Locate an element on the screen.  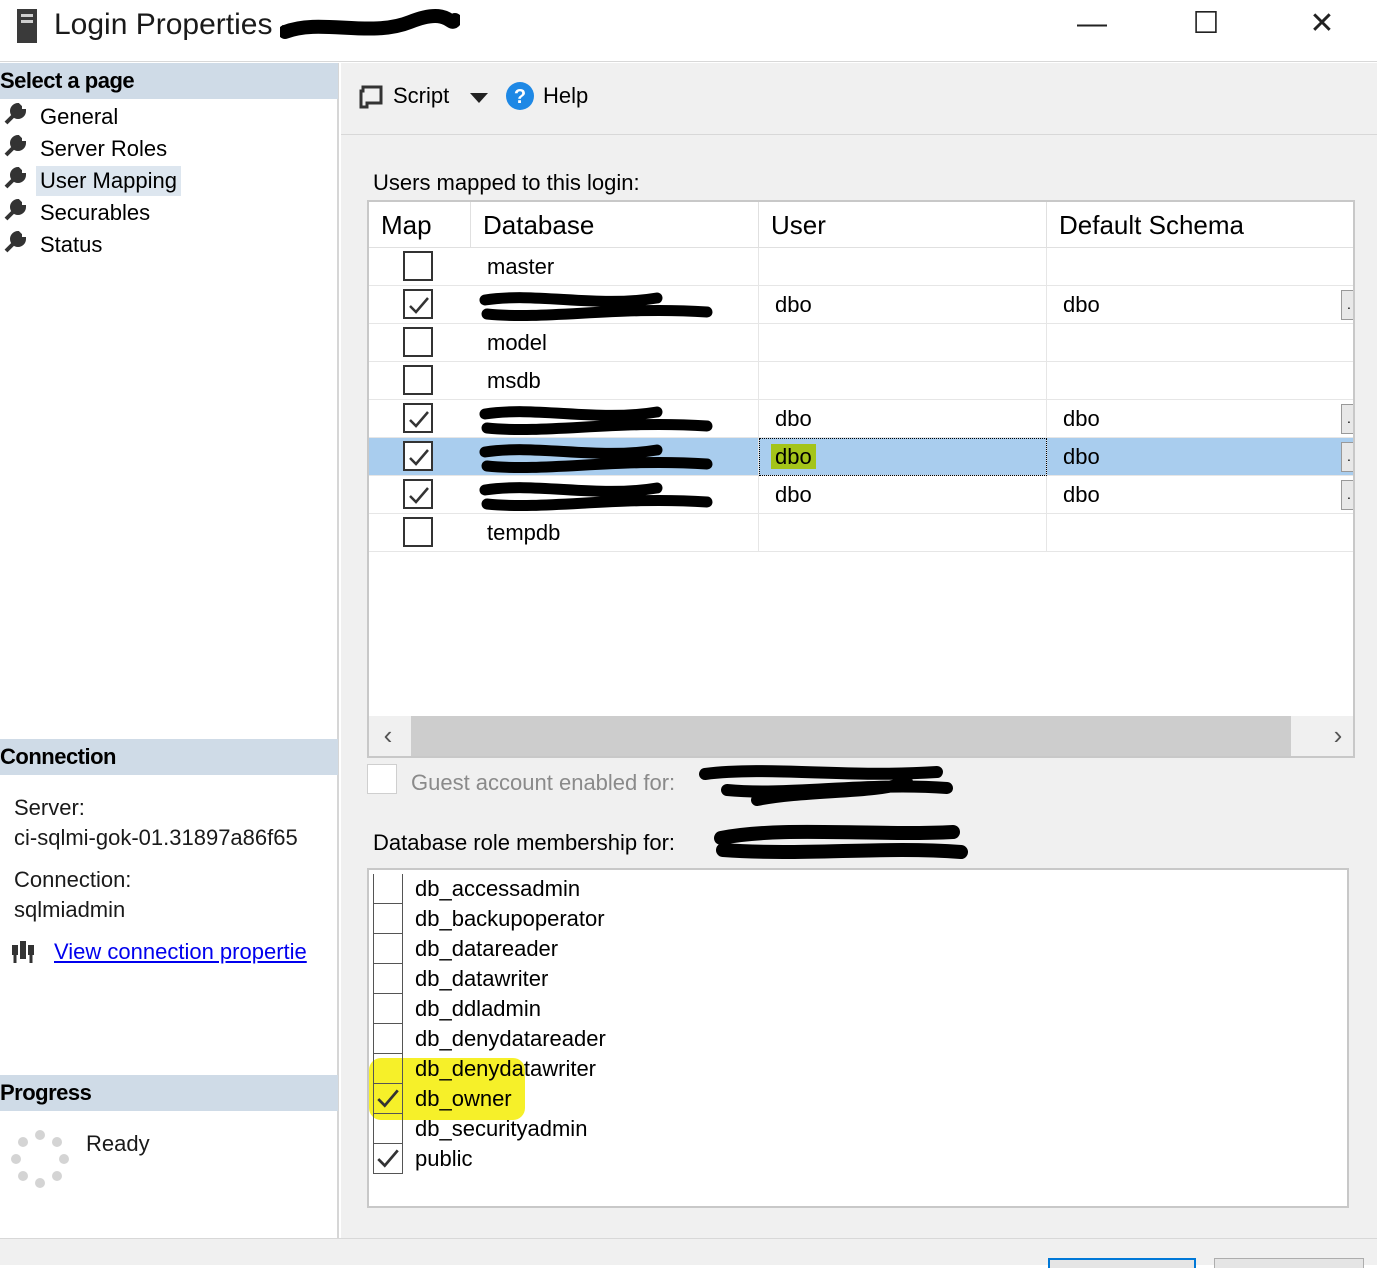
role-label: db_datawriter is located at coordinates (482, 978).